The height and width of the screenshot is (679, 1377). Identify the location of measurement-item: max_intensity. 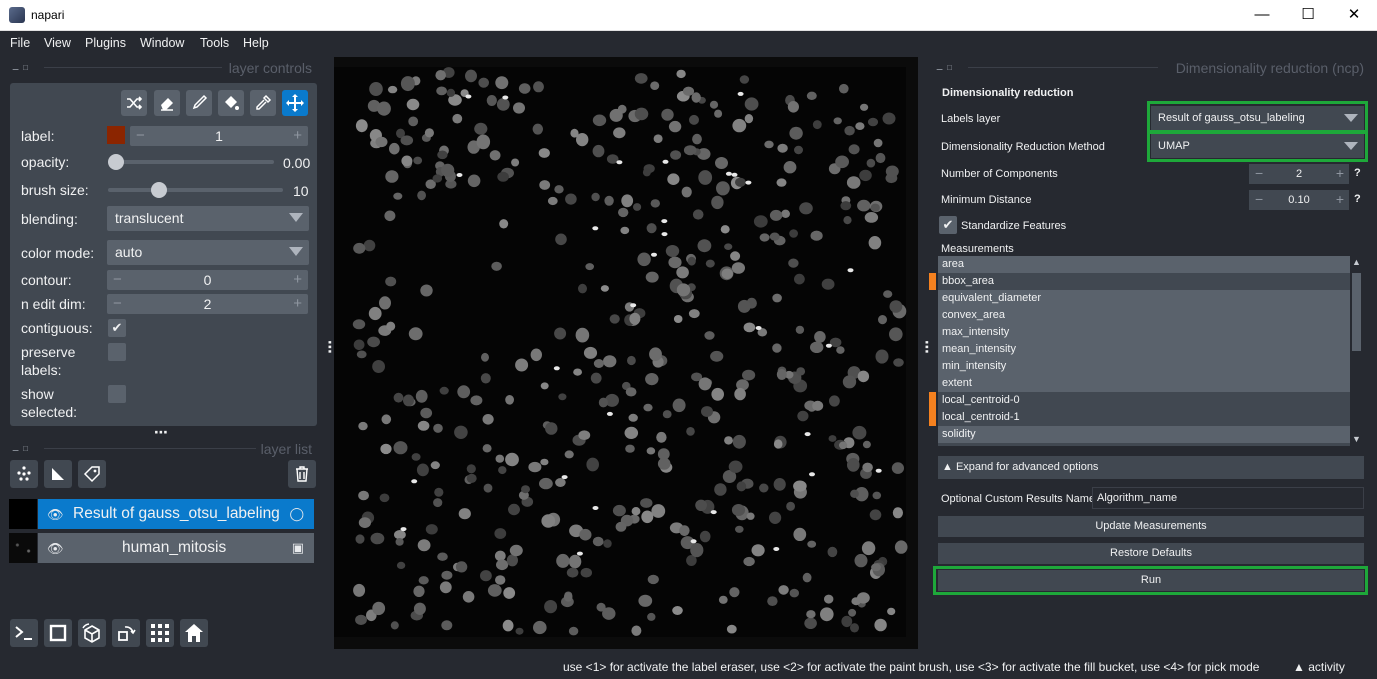
(1144, 332).